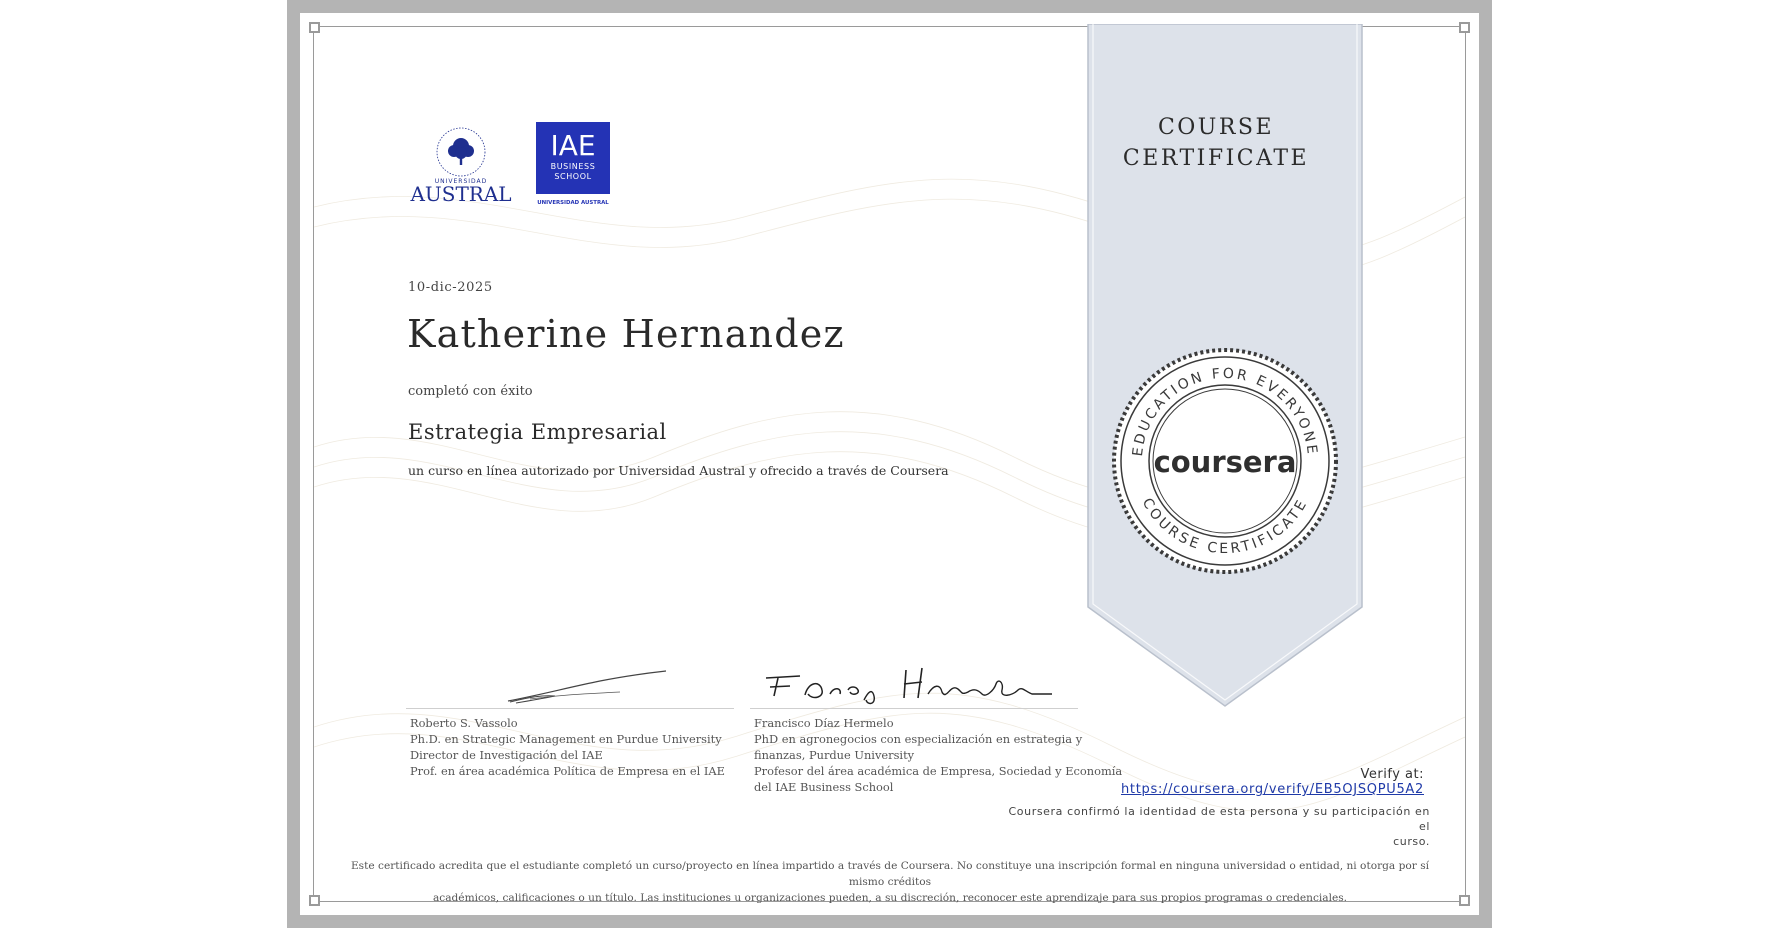 The height and width of the screenshot is (928, 1772). I want to click on signer-vassolo-line: Director de Investigación del IAE, so click(506, 755).